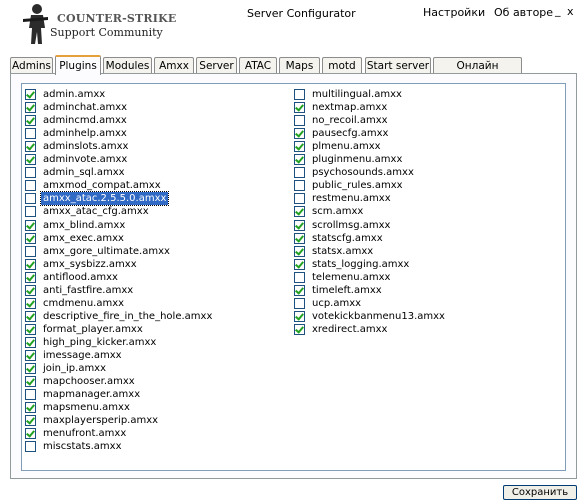 This screenshot has height=503, width=583. What do you see at coordinates (351, 225) in the screenshot?
I see `plugin-label: scrollmsg.amxx` at bounding box center [351, 225].